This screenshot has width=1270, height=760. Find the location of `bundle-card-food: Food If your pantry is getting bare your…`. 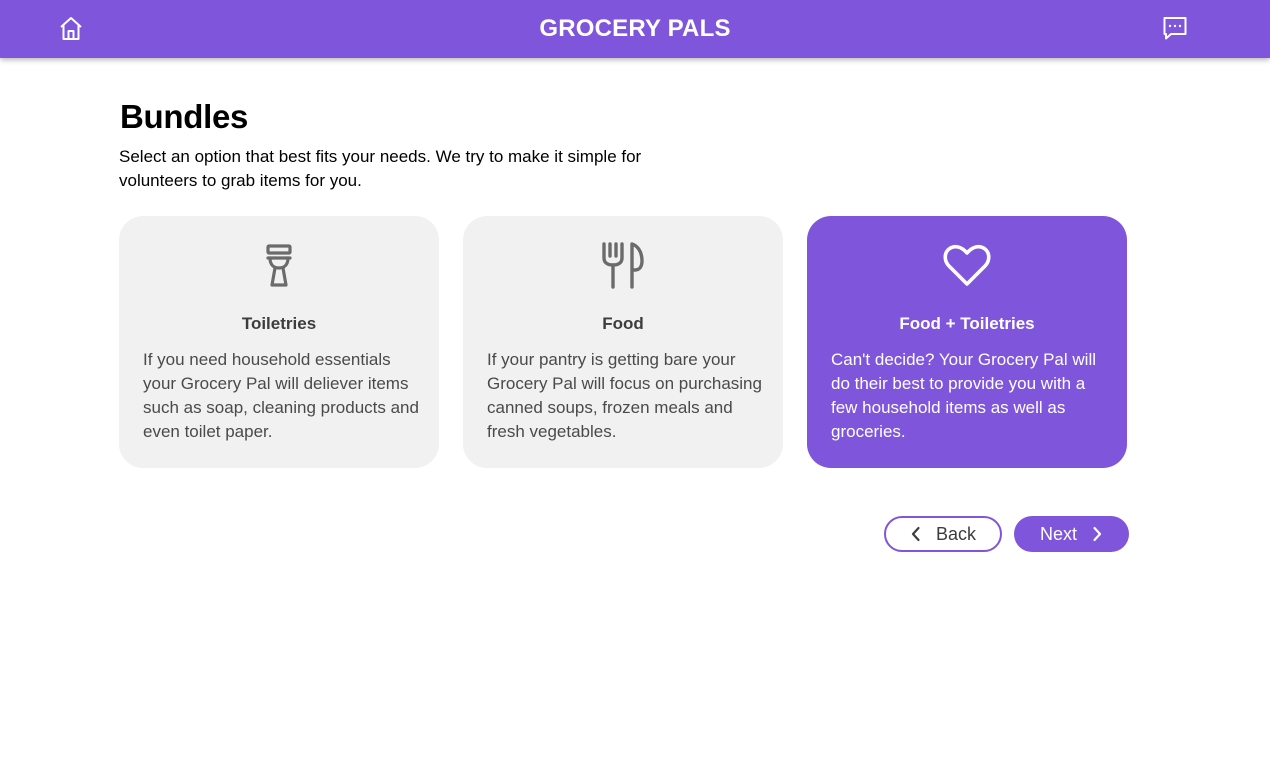

bundle-card-food: Food If your pantry is getting bare your… is located at coordinates (623, 342).